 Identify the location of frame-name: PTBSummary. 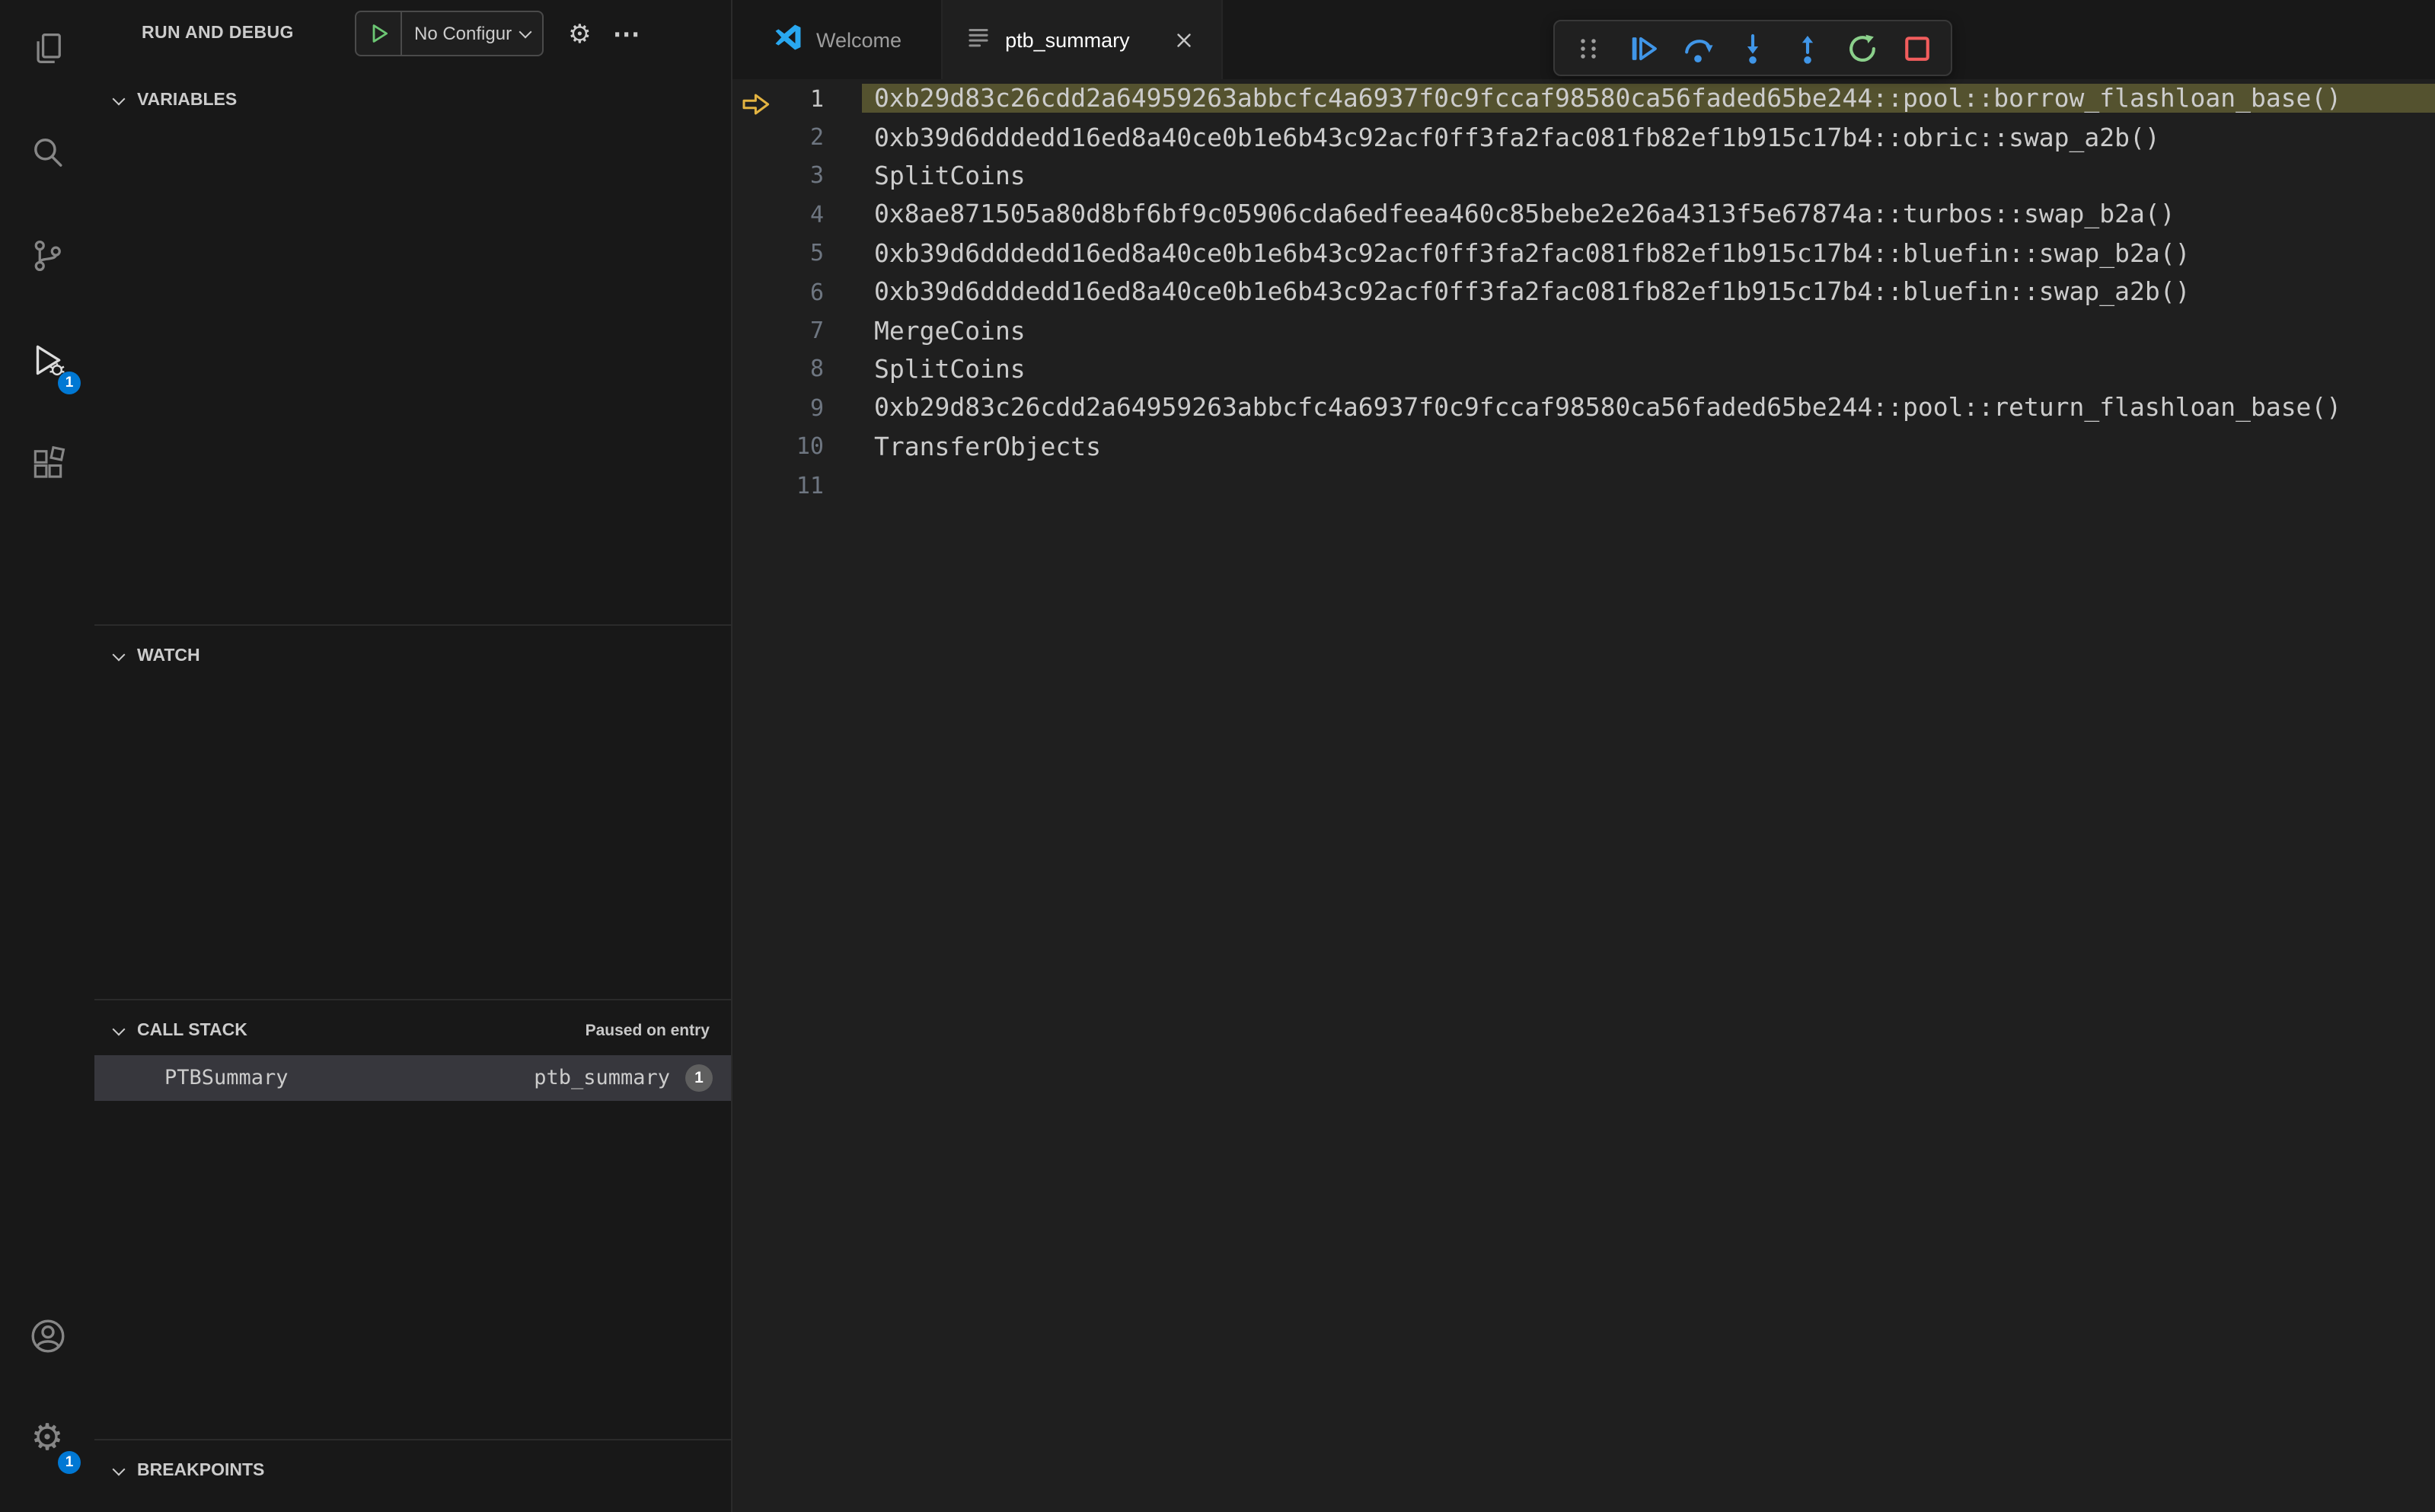
(226, 1078).